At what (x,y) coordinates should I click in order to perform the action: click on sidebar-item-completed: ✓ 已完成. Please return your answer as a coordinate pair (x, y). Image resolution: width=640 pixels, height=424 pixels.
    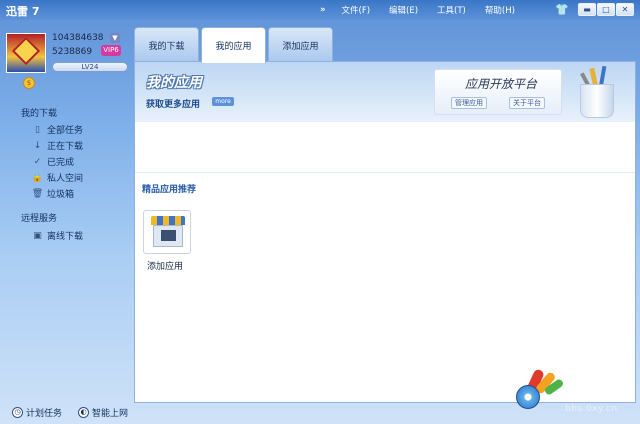
    Looking at the image, I should click on (53, 162).